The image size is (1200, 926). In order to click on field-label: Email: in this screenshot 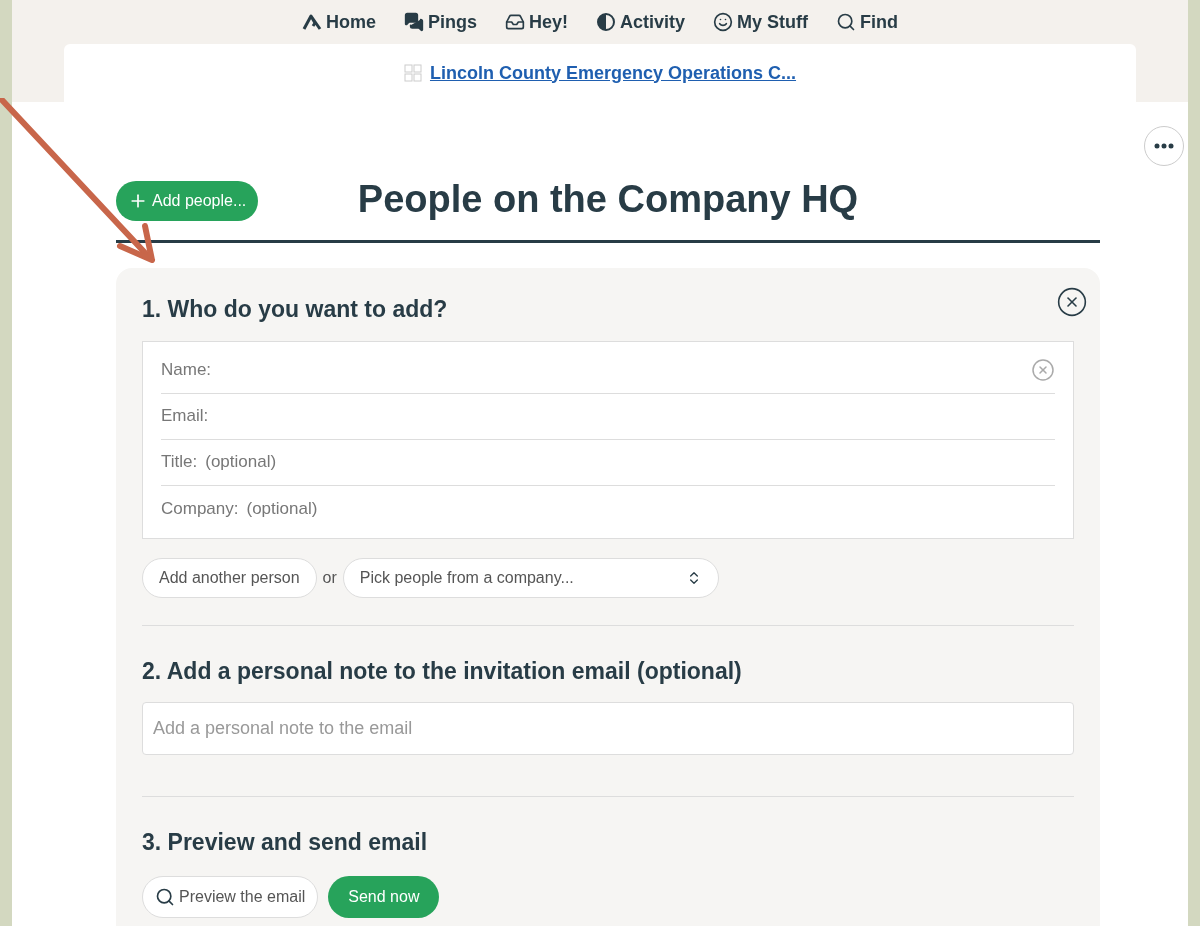, I will do `click(185, 416)`.